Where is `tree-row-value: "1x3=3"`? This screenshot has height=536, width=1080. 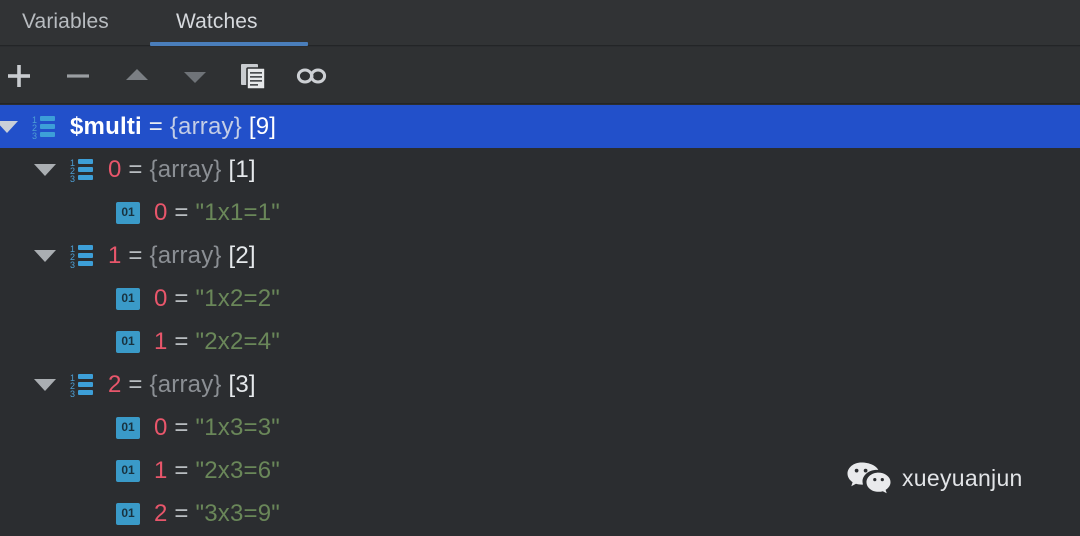
tree-row-value: "1x3=3" is located at coordinates (238, 427).